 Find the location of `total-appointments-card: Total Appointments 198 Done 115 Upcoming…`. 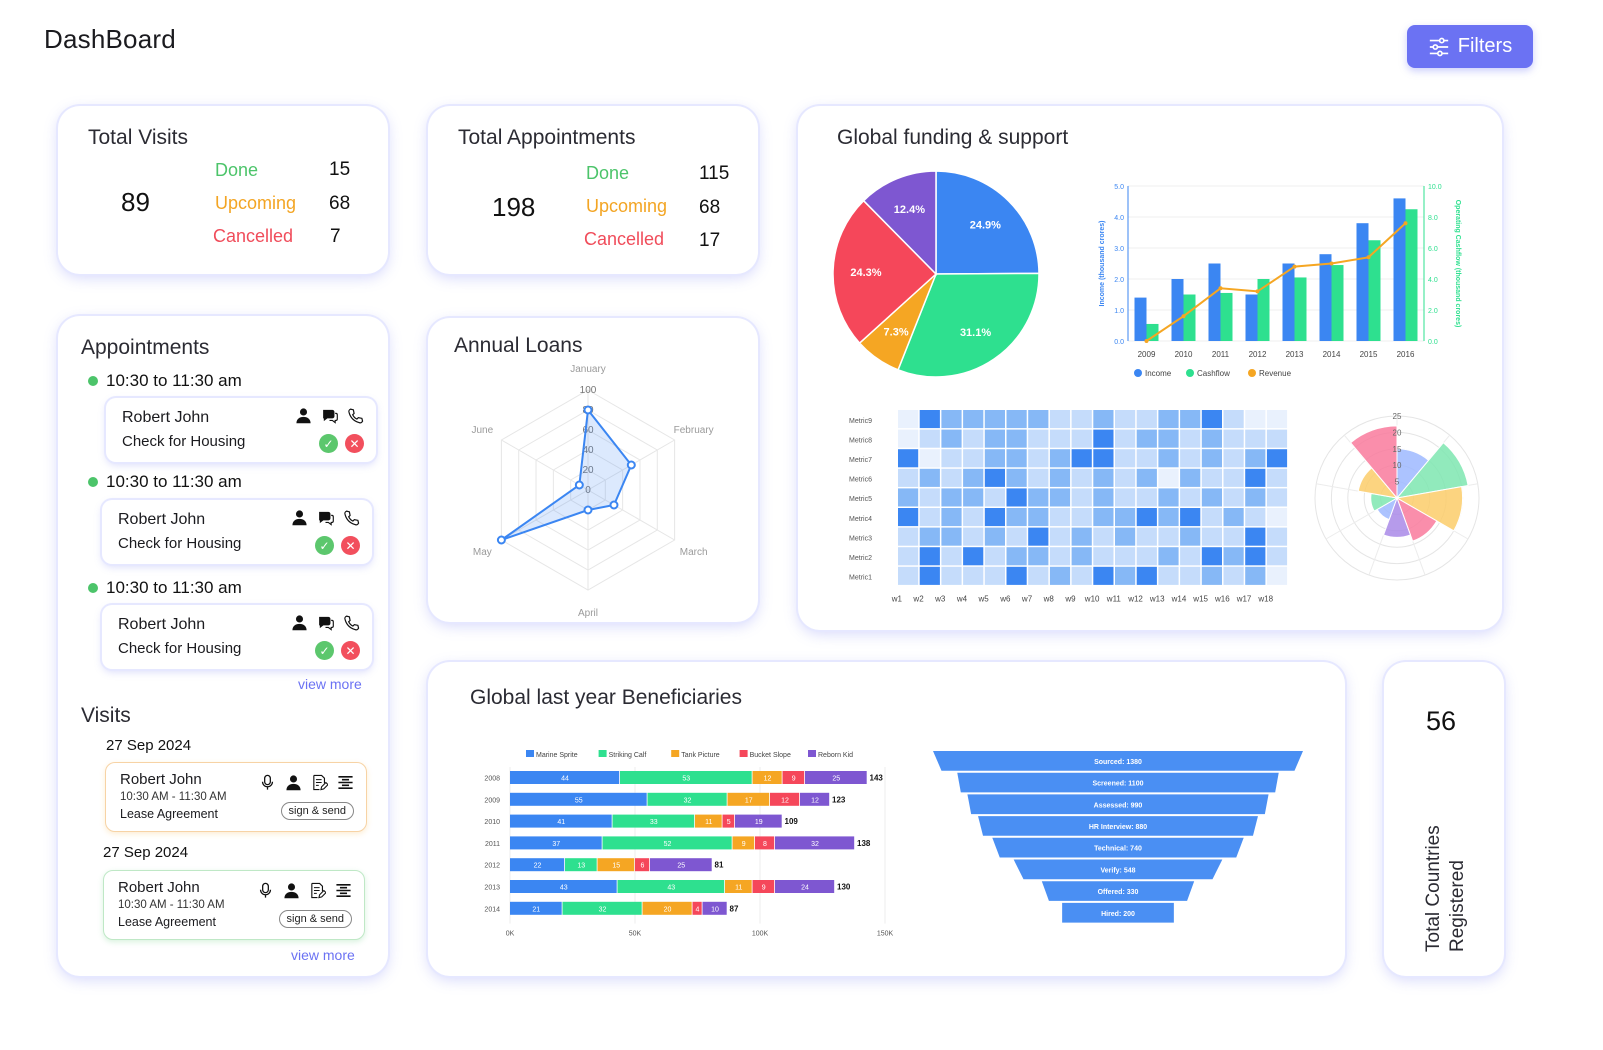

total-appointments-card: Total Appointments 198 Done 115 Upcoming… is located at coordinates (593, 190).